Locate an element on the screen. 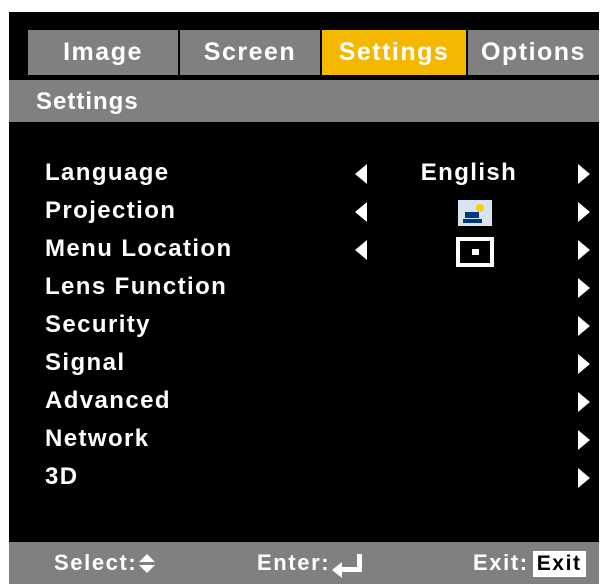  menu-item-signal: Signal is located at coordinates (304, 361).